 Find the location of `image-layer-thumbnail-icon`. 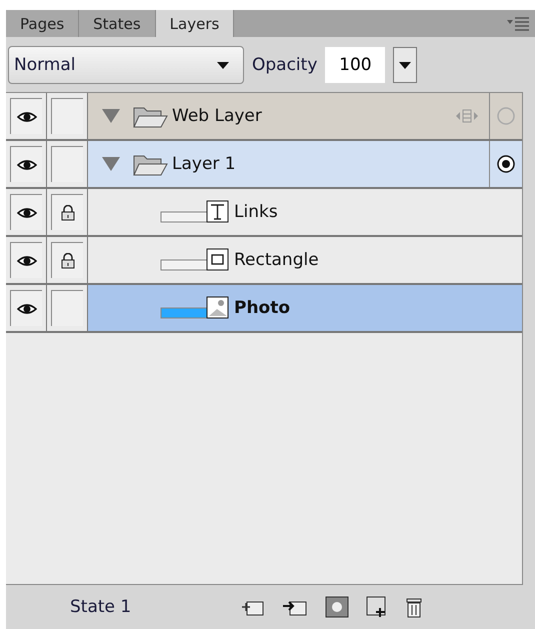

image-layer-thumbnail-icon is located at coordinates (195, 308).